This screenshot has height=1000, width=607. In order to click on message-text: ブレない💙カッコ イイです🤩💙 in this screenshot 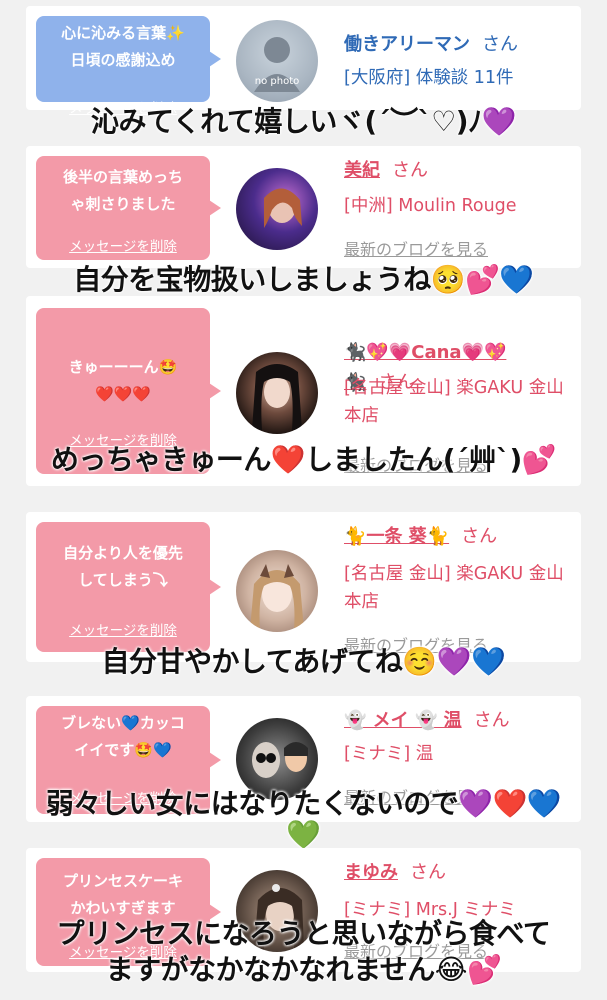, I will do `click(123, 736)`.